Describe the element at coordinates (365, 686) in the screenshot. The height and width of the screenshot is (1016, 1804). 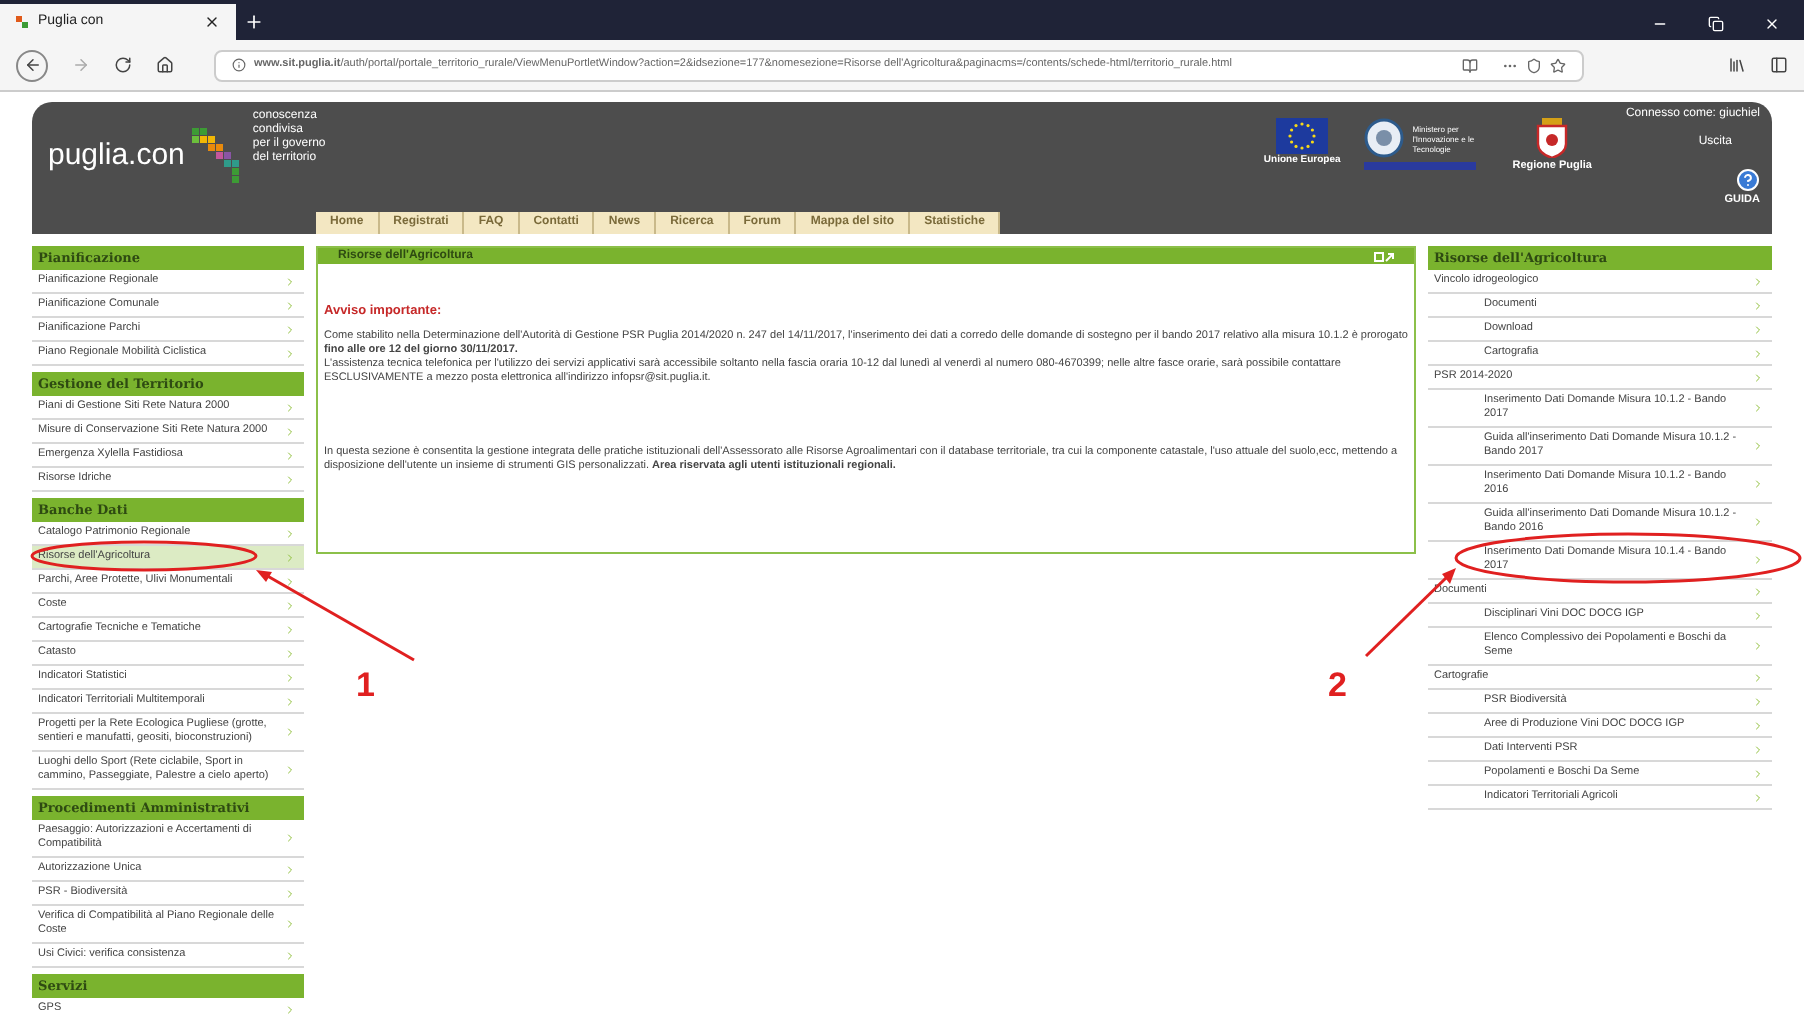
I see `annotation-number: 1` at that location.